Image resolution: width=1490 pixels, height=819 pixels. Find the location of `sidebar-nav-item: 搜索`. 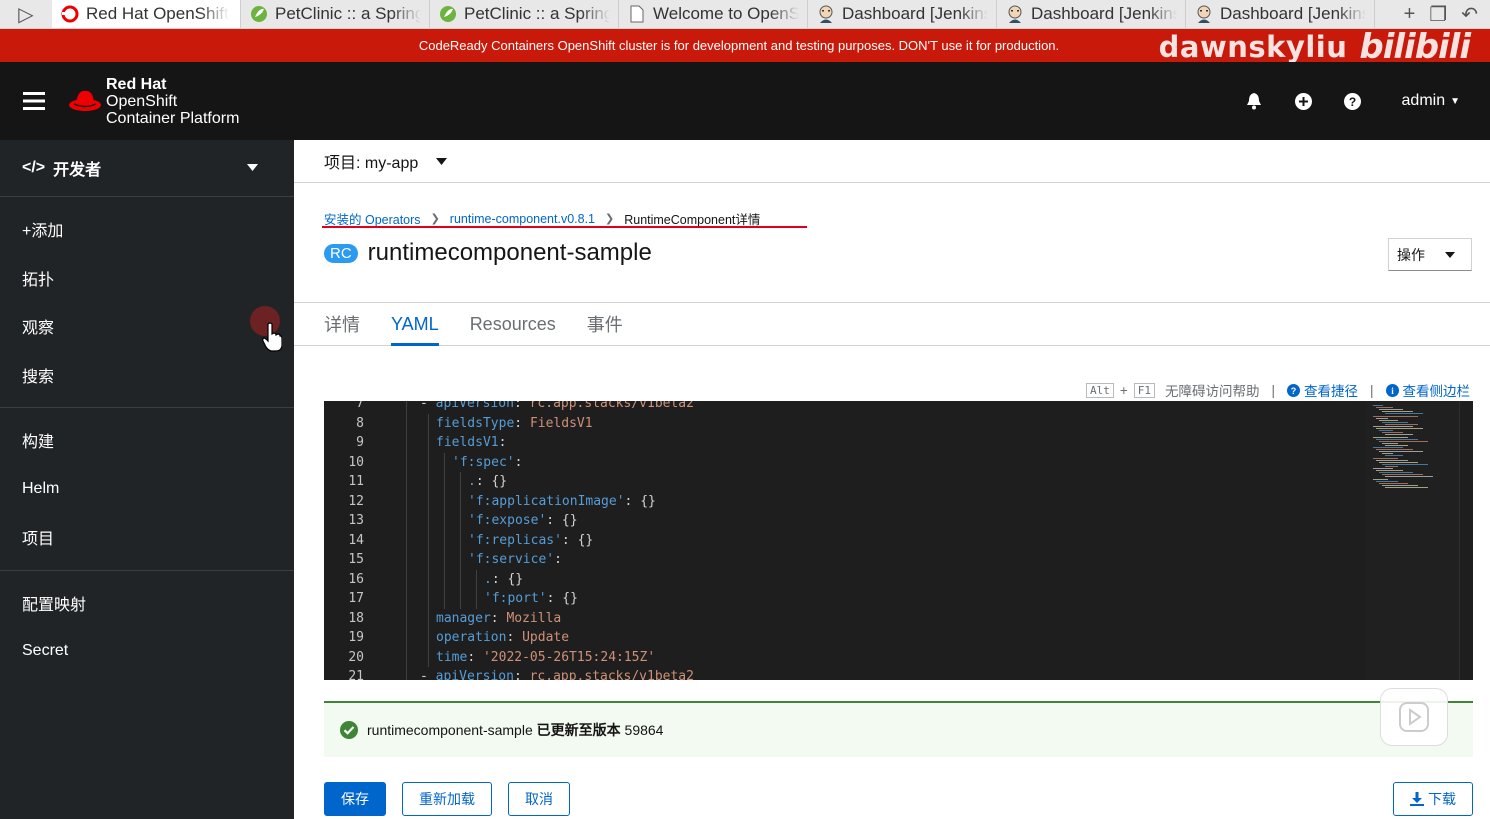

sidebar-nav-item: 搜索 is located at coordinates (147, 375).